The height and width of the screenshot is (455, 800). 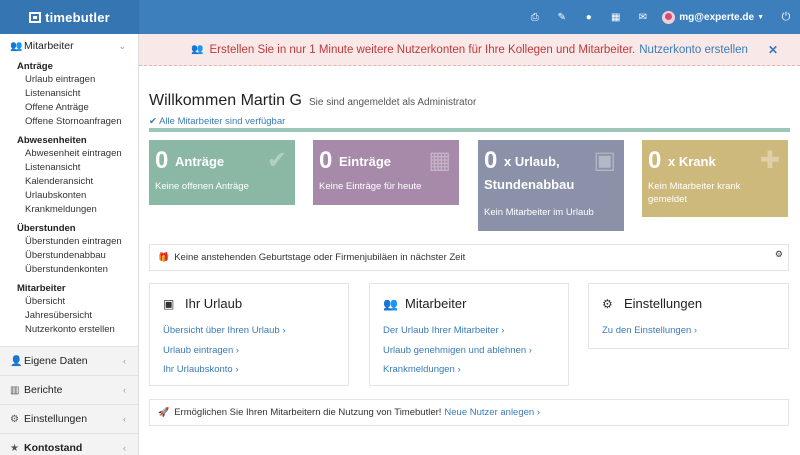 What do you see at coordinates (669, 17) in the screenshot?
I see `avatar` at bounding box center [669, 17].